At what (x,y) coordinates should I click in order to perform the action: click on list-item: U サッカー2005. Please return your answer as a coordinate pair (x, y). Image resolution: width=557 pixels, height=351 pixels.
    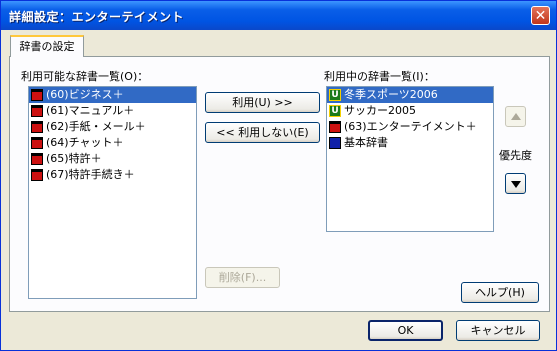
    Looking at the image, I should click on (410, 111).